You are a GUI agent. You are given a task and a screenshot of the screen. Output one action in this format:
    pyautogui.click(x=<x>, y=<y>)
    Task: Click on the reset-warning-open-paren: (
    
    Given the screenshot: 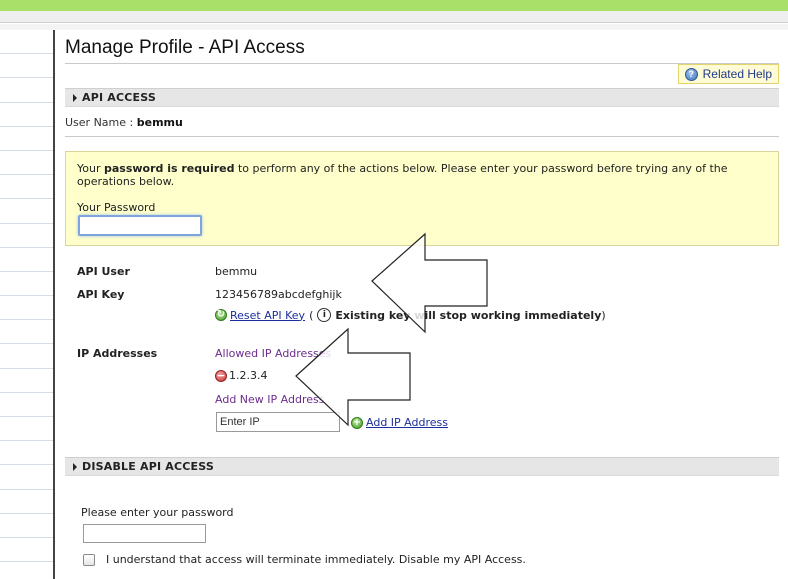 What is the action you would take?
    pyautogui.click(x=311, y=315)
    